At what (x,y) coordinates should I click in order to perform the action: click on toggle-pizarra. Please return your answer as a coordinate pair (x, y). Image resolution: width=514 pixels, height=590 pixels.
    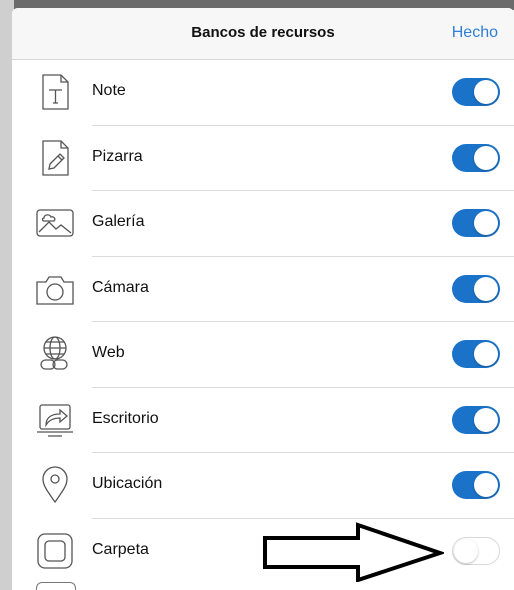
    Looking at the image, I should click on (476, 157).